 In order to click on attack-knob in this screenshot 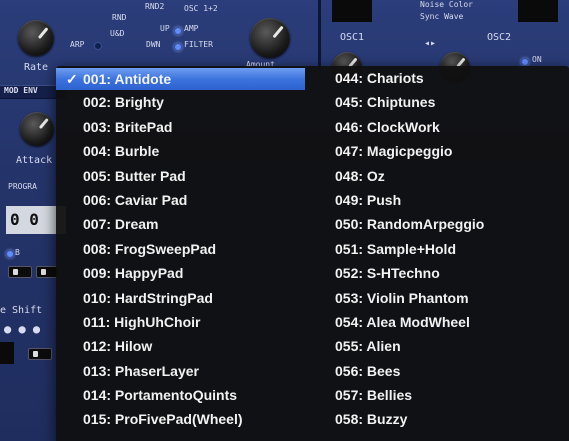, I will do `click(37, 129)`.